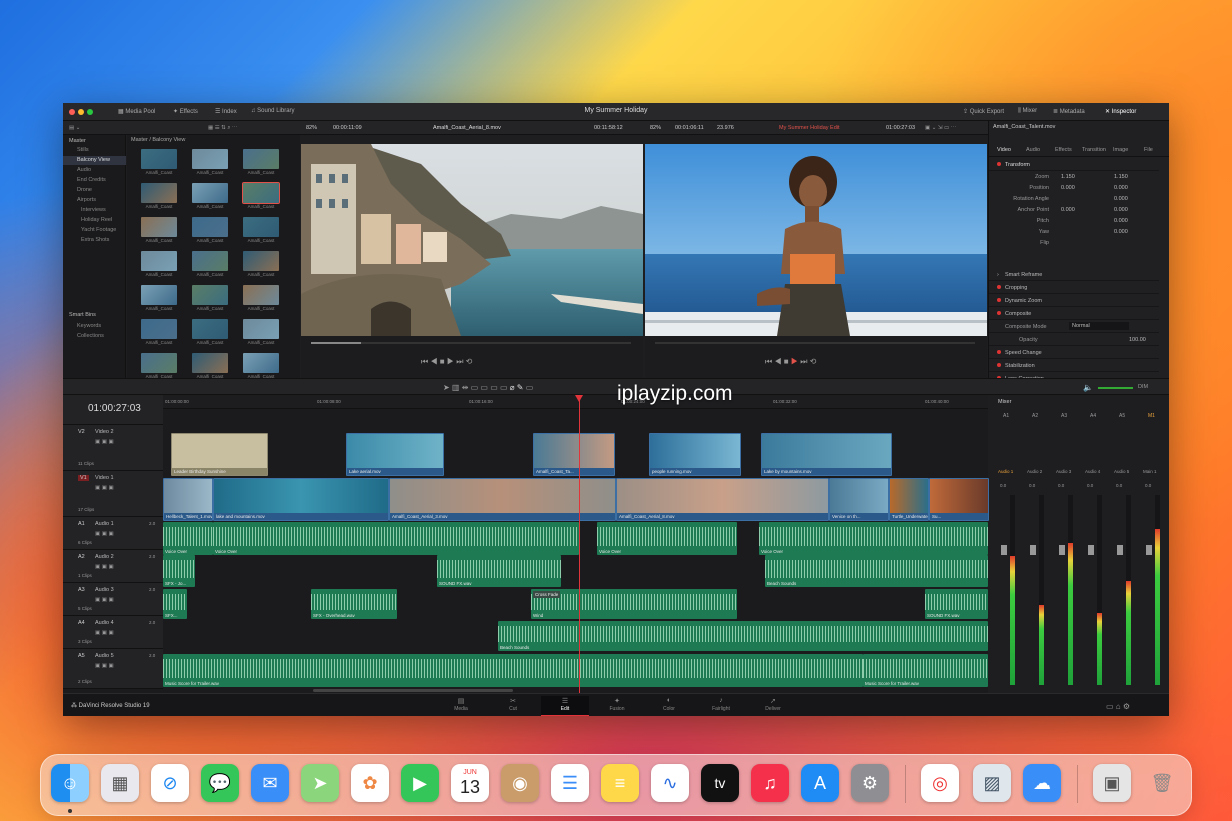 The width and height of the screenshot is (1232, 821). I want to click on facetime-icon: ▶, so click(420, 783).